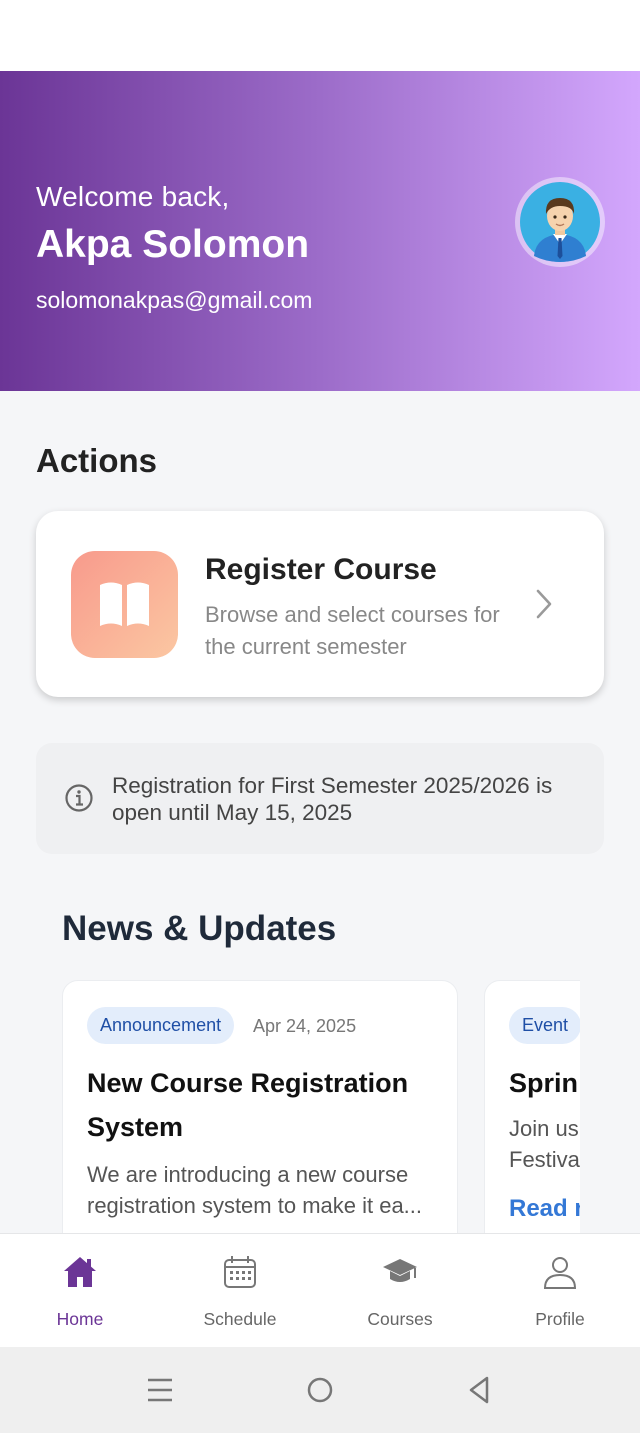  Describe the element at coordinates (400, 1270) in the screenshot. I see `graduation-cap-icon` at that location.